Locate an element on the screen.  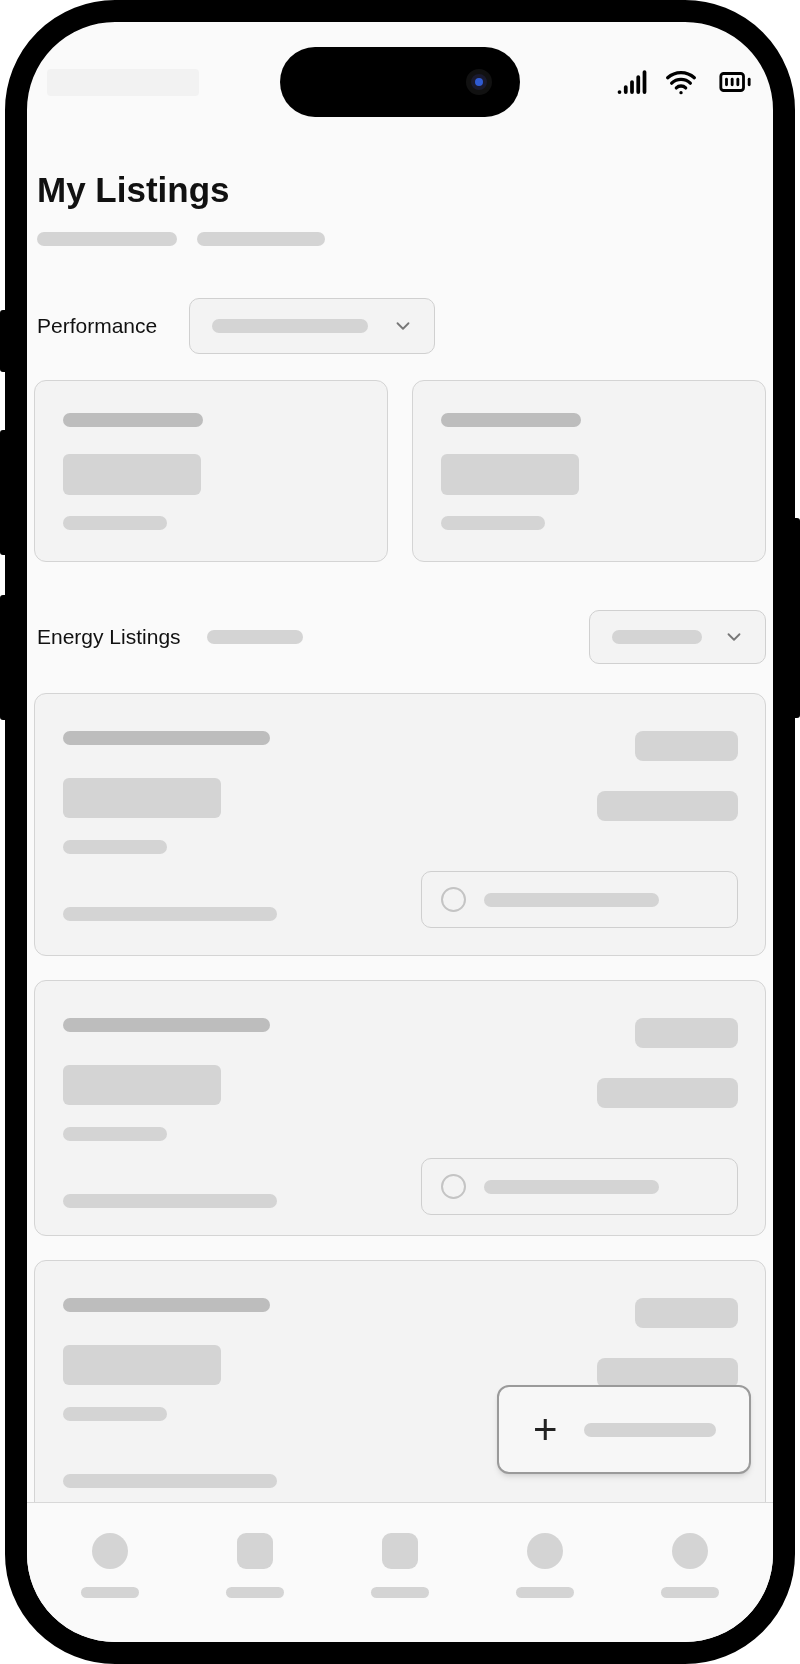
page-title: My Listings is located at coordinates (134, 190).